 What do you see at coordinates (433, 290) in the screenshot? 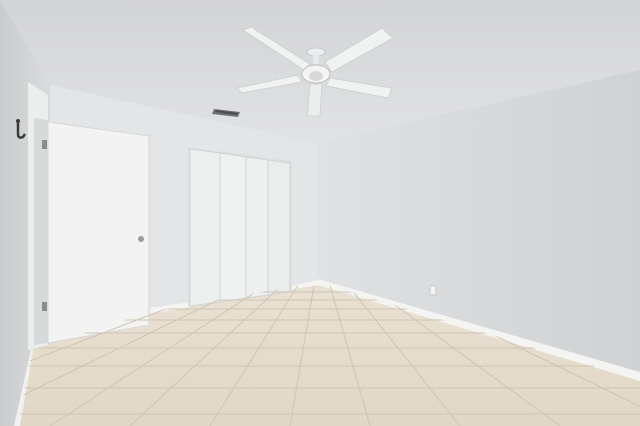
I see `outlet-icon` at bounding box center [433, 290].